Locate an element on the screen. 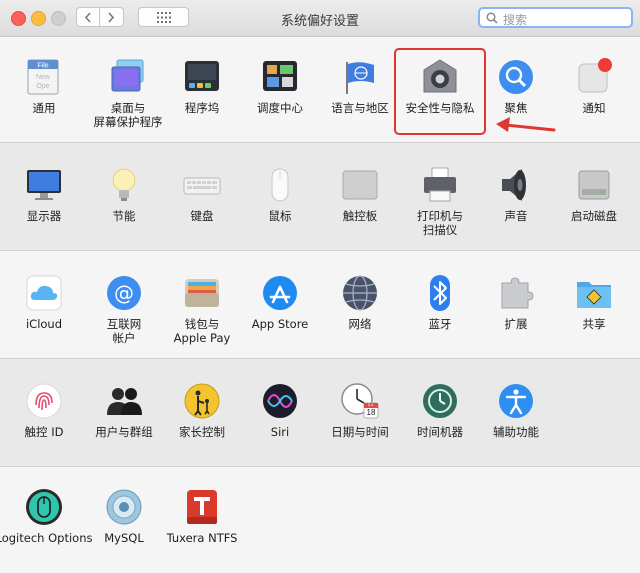 The width and height of the screenshot is (640, 573). mysql-icon is located at coordinates (124, 507).